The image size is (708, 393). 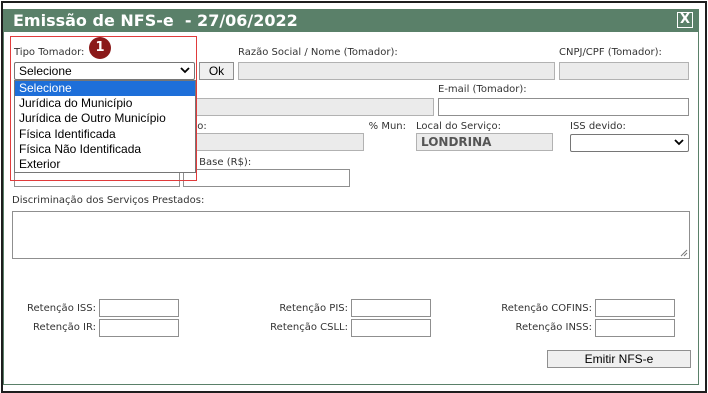 What do you see at coordinates (266, 178) in the screenshot?
I see `valor-base-field` at bounding box center [266, 178].